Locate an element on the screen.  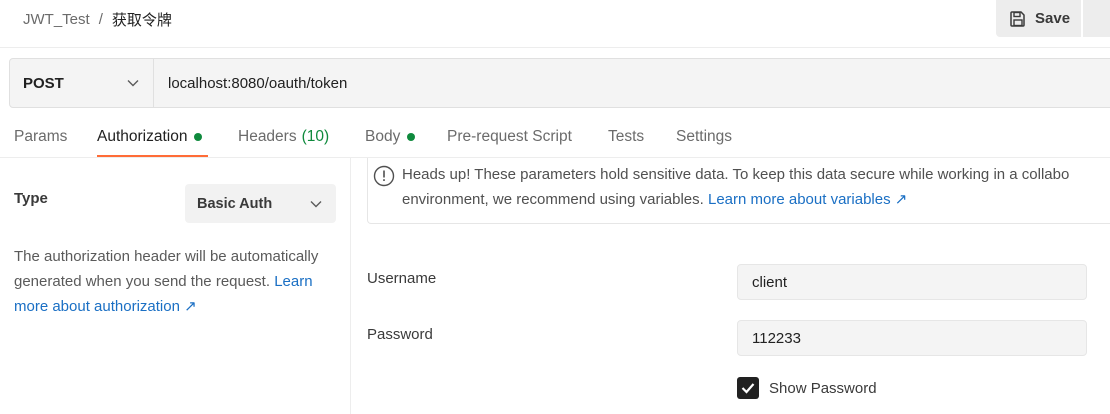
url-input: localhost:8080/oauth/token is located at coordinates (632, 83).